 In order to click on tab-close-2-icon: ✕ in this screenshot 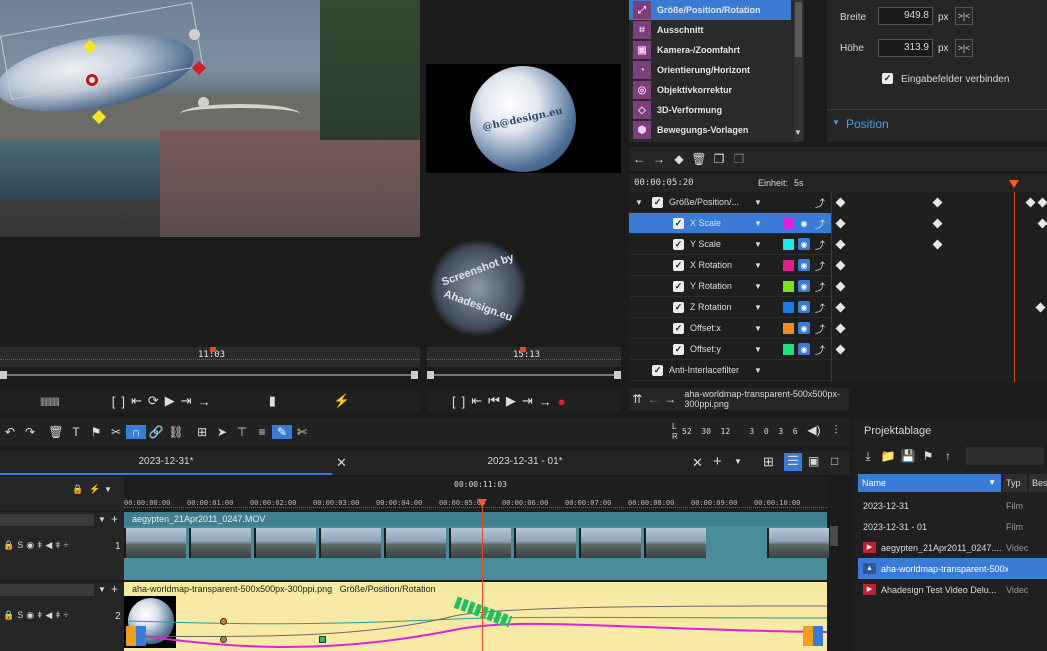, I will do `click(697, 463)`.